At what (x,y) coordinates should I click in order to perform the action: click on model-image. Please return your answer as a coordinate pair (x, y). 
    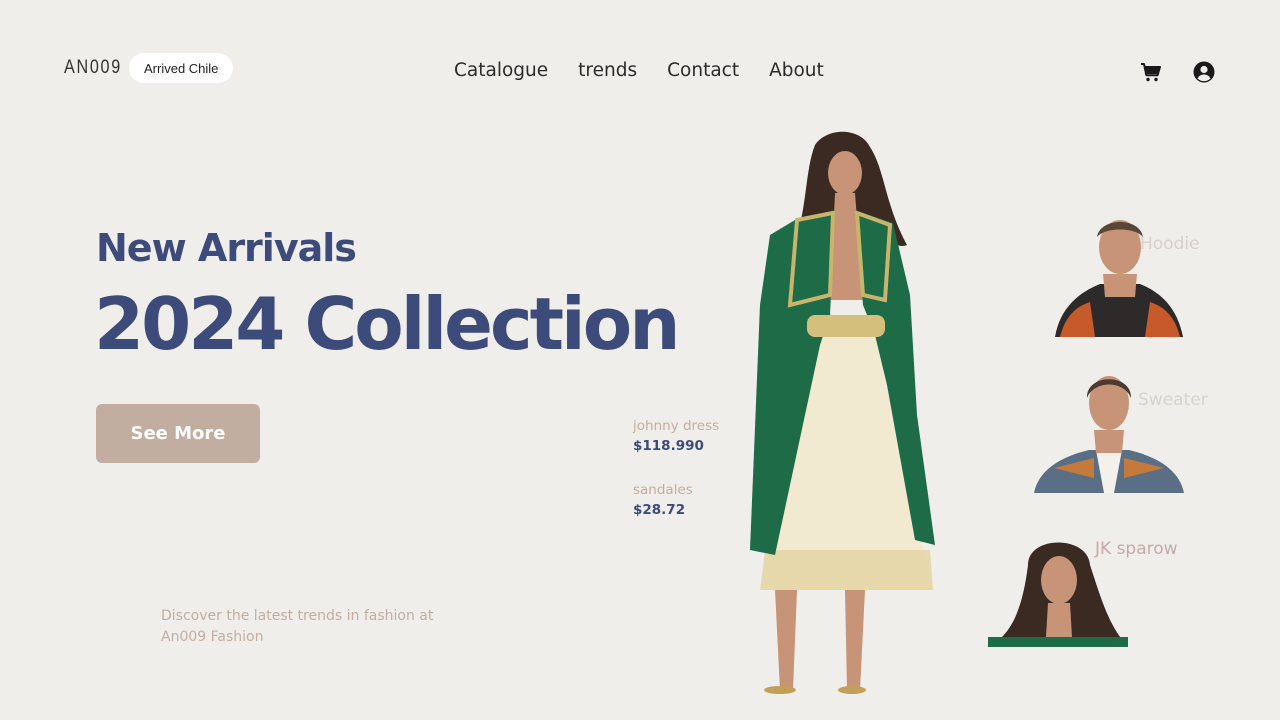
    Looking at the image, I should click on (842, 412).